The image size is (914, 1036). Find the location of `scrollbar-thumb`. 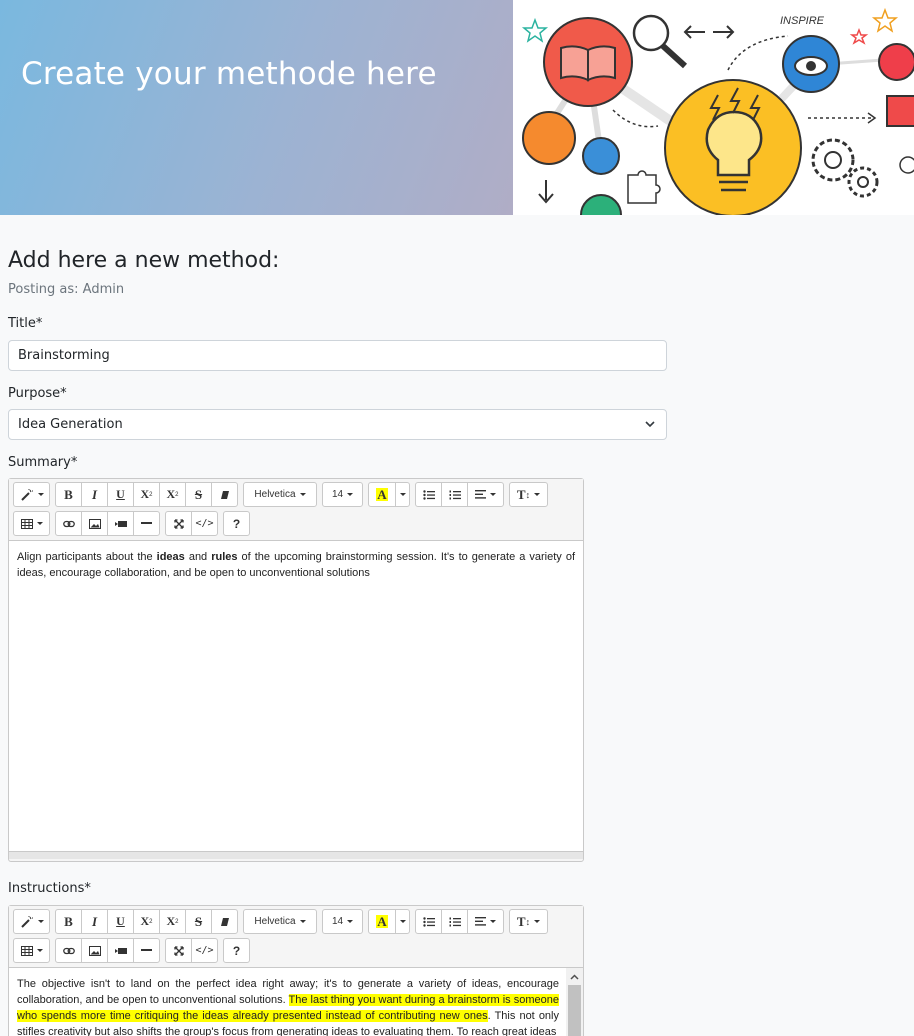

scrollbar-thumb is located at coordinates (574, 1010).